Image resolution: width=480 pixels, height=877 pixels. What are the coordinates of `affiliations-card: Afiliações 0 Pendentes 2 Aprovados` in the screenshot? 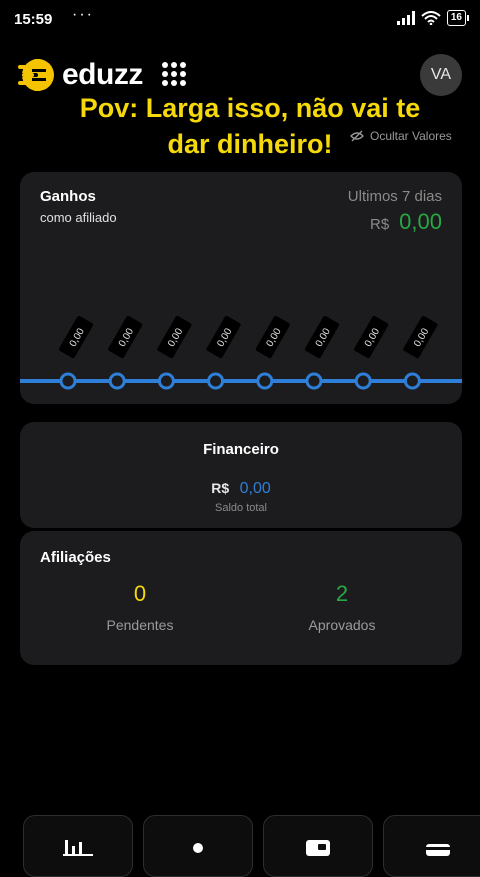 It's located at (241, 598).